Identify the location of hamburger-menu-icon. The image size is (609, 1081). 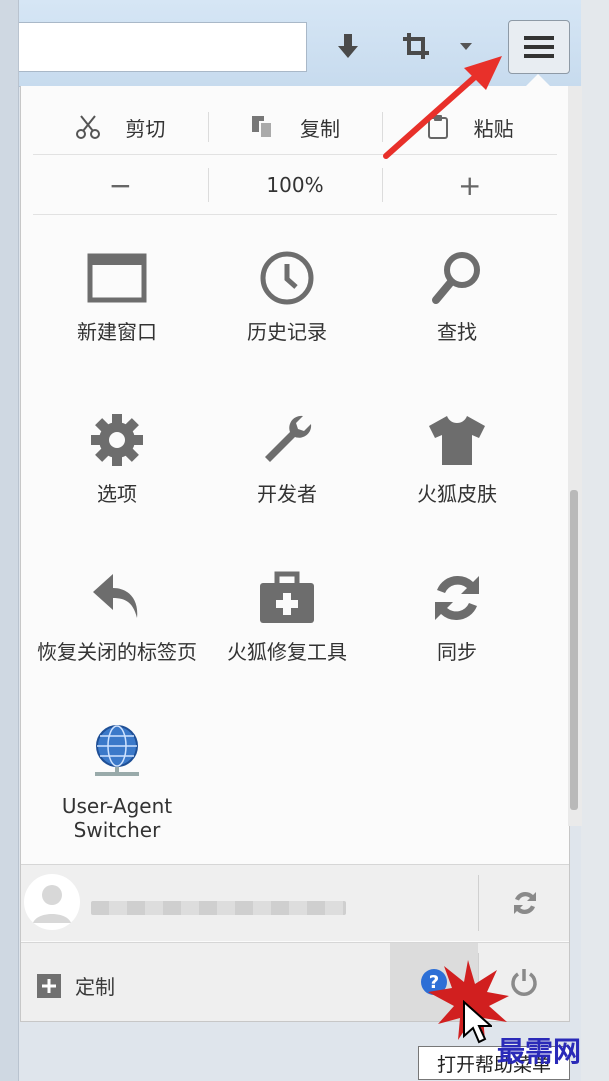
(539, 47).